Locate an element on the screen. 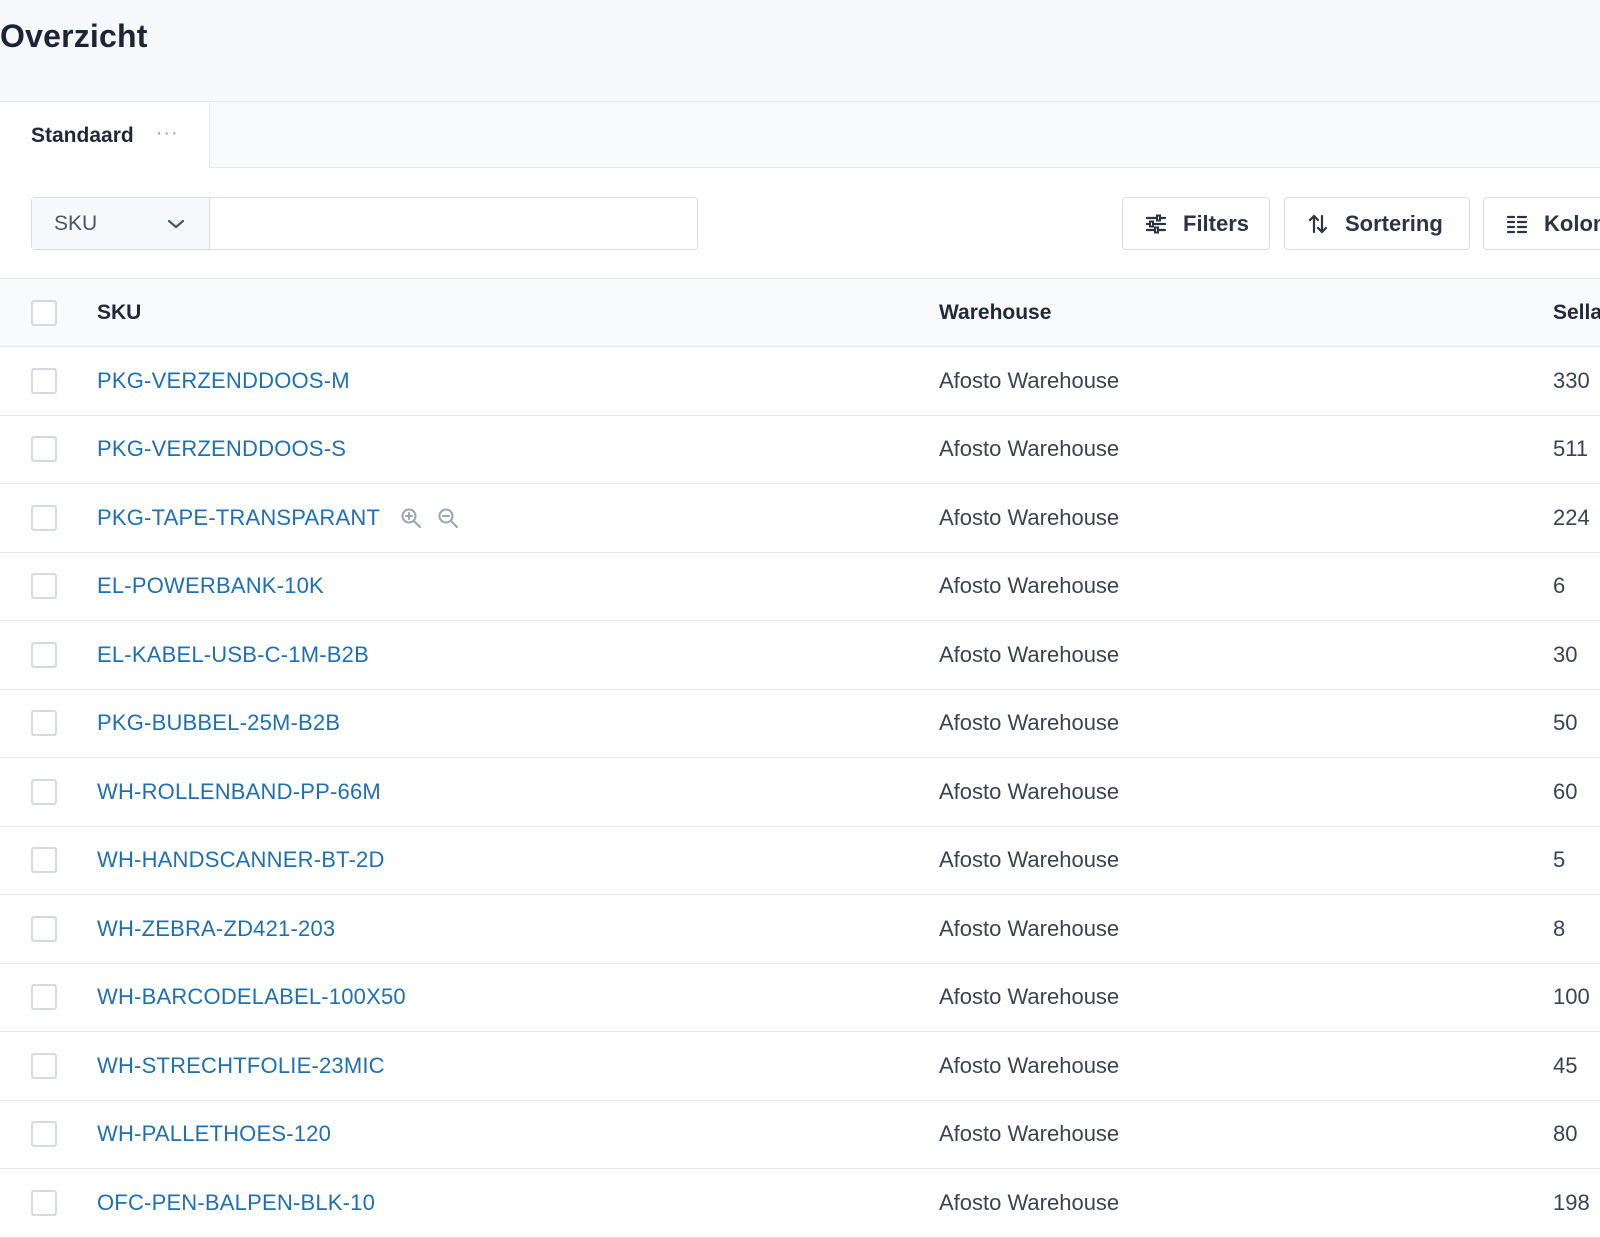 The height and width of the screenshot is (1238, 1600). columns-button: Kolommen is located at coordinates (1541, 223).